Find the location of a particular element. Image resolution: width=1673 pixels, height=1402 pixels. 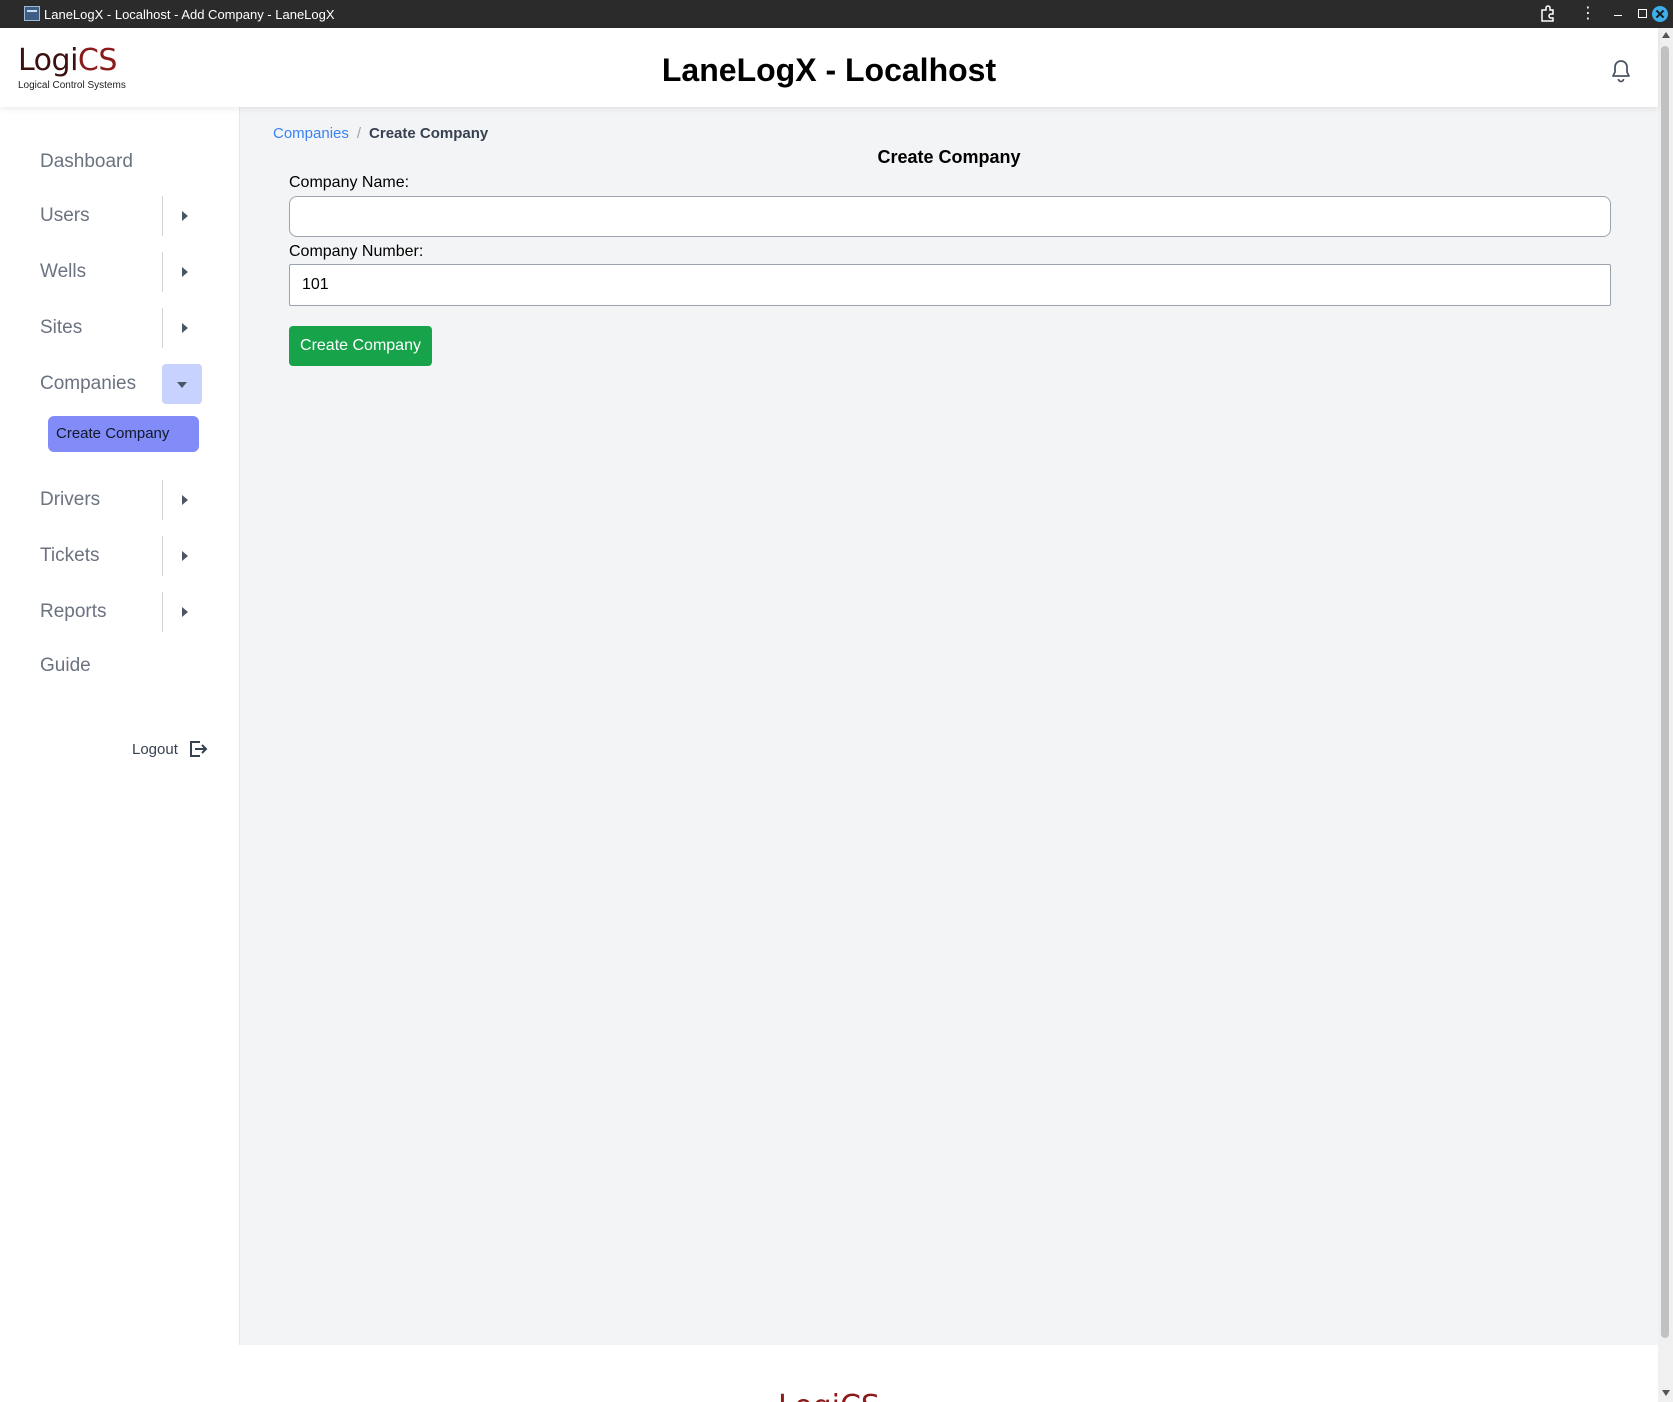

chevron-down-icon is located at coordinates (182, 385).